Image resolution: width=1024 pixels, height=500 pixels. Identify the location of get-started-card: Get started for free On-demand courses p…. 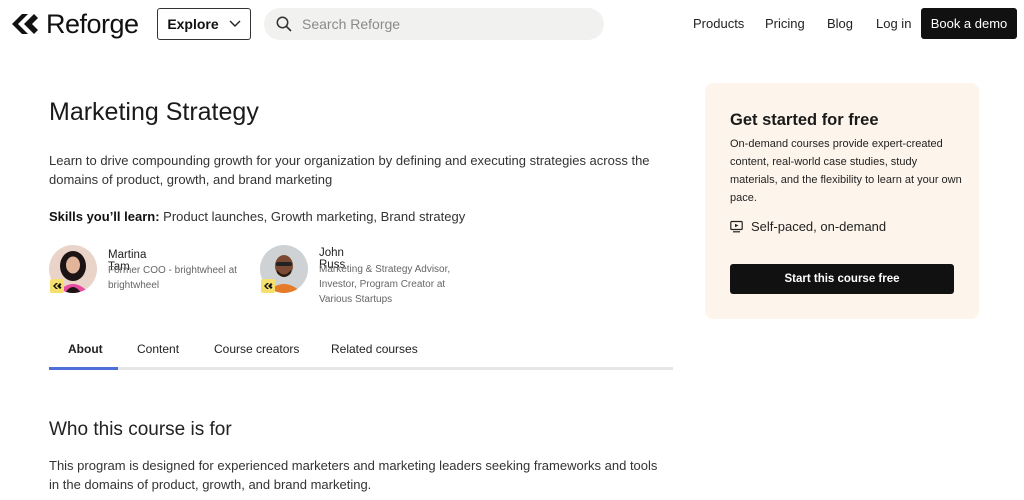
(842, 201).